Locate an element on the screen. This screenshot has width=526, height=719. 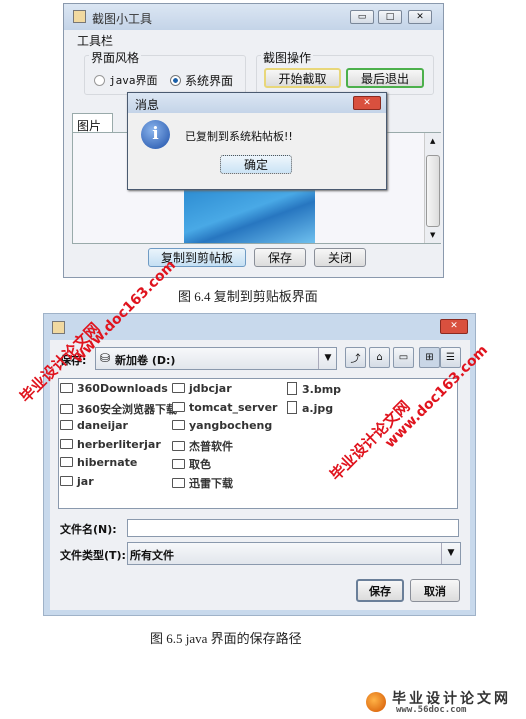
file-list-item: 迅雷下载 is located at coordinates (202, 483).